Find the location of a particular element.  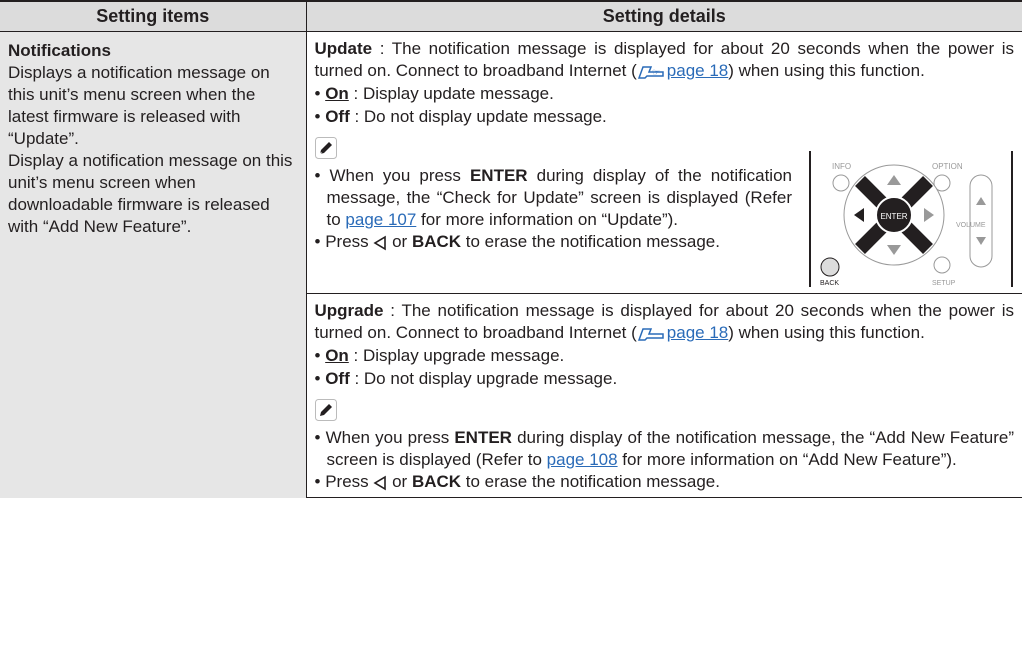

remote-back-label: BACK is located at coordinates (829, 283).